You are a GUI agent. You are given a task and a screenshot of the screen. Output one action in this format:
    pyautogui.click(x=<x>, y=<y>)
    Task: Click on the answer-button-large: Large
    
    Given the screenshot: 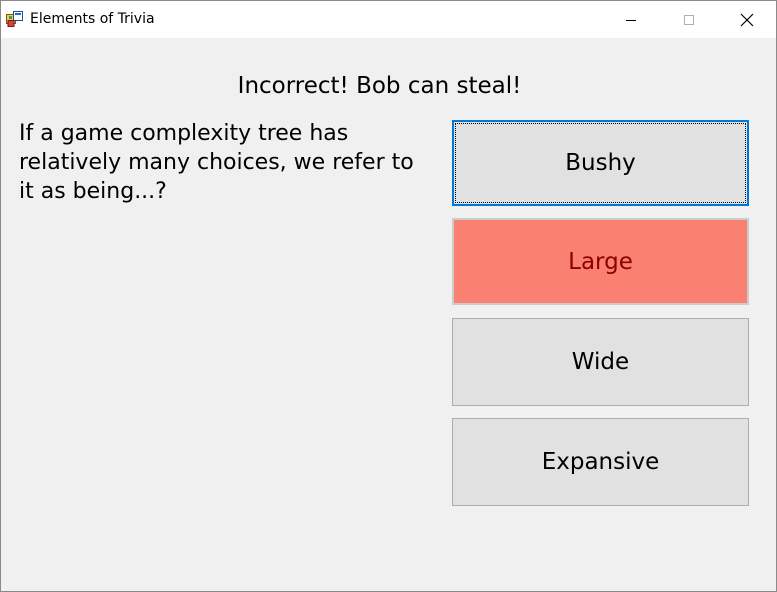 What is the action you would take?
    pyautogui.click(x=600, y=261)
    